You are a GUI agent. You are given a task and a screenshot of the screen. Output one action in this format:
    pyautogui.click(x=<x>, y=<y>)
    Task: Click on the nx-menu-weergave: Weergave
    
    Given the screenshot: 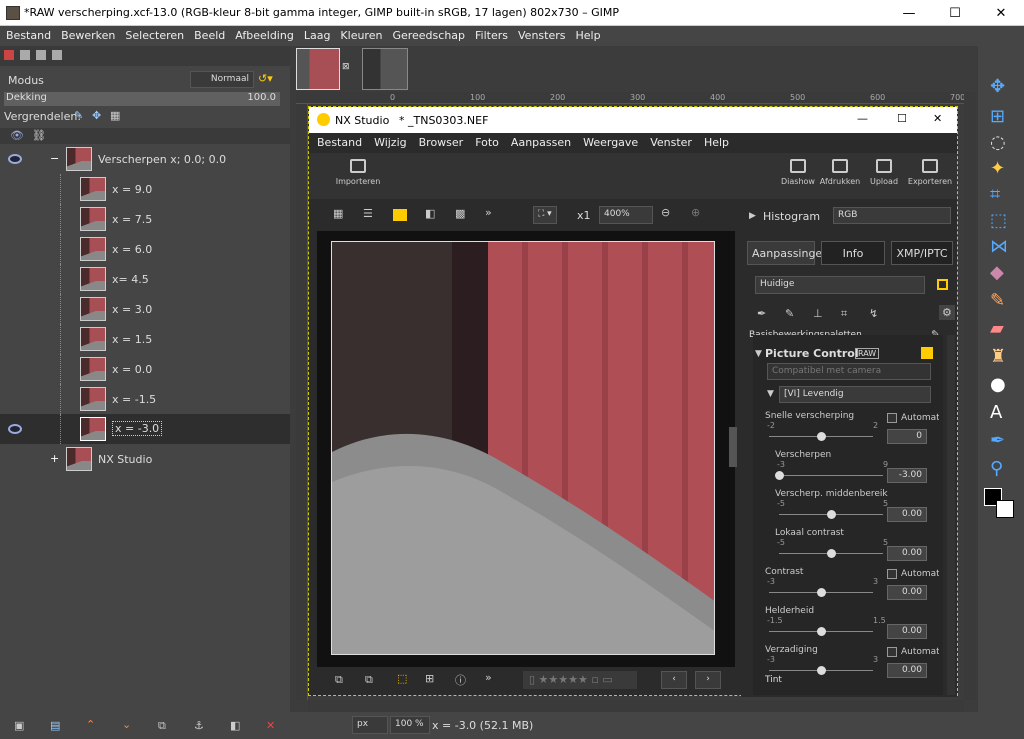 What is the action you would take?
    pyautogui.click(x=608, y=141)
    